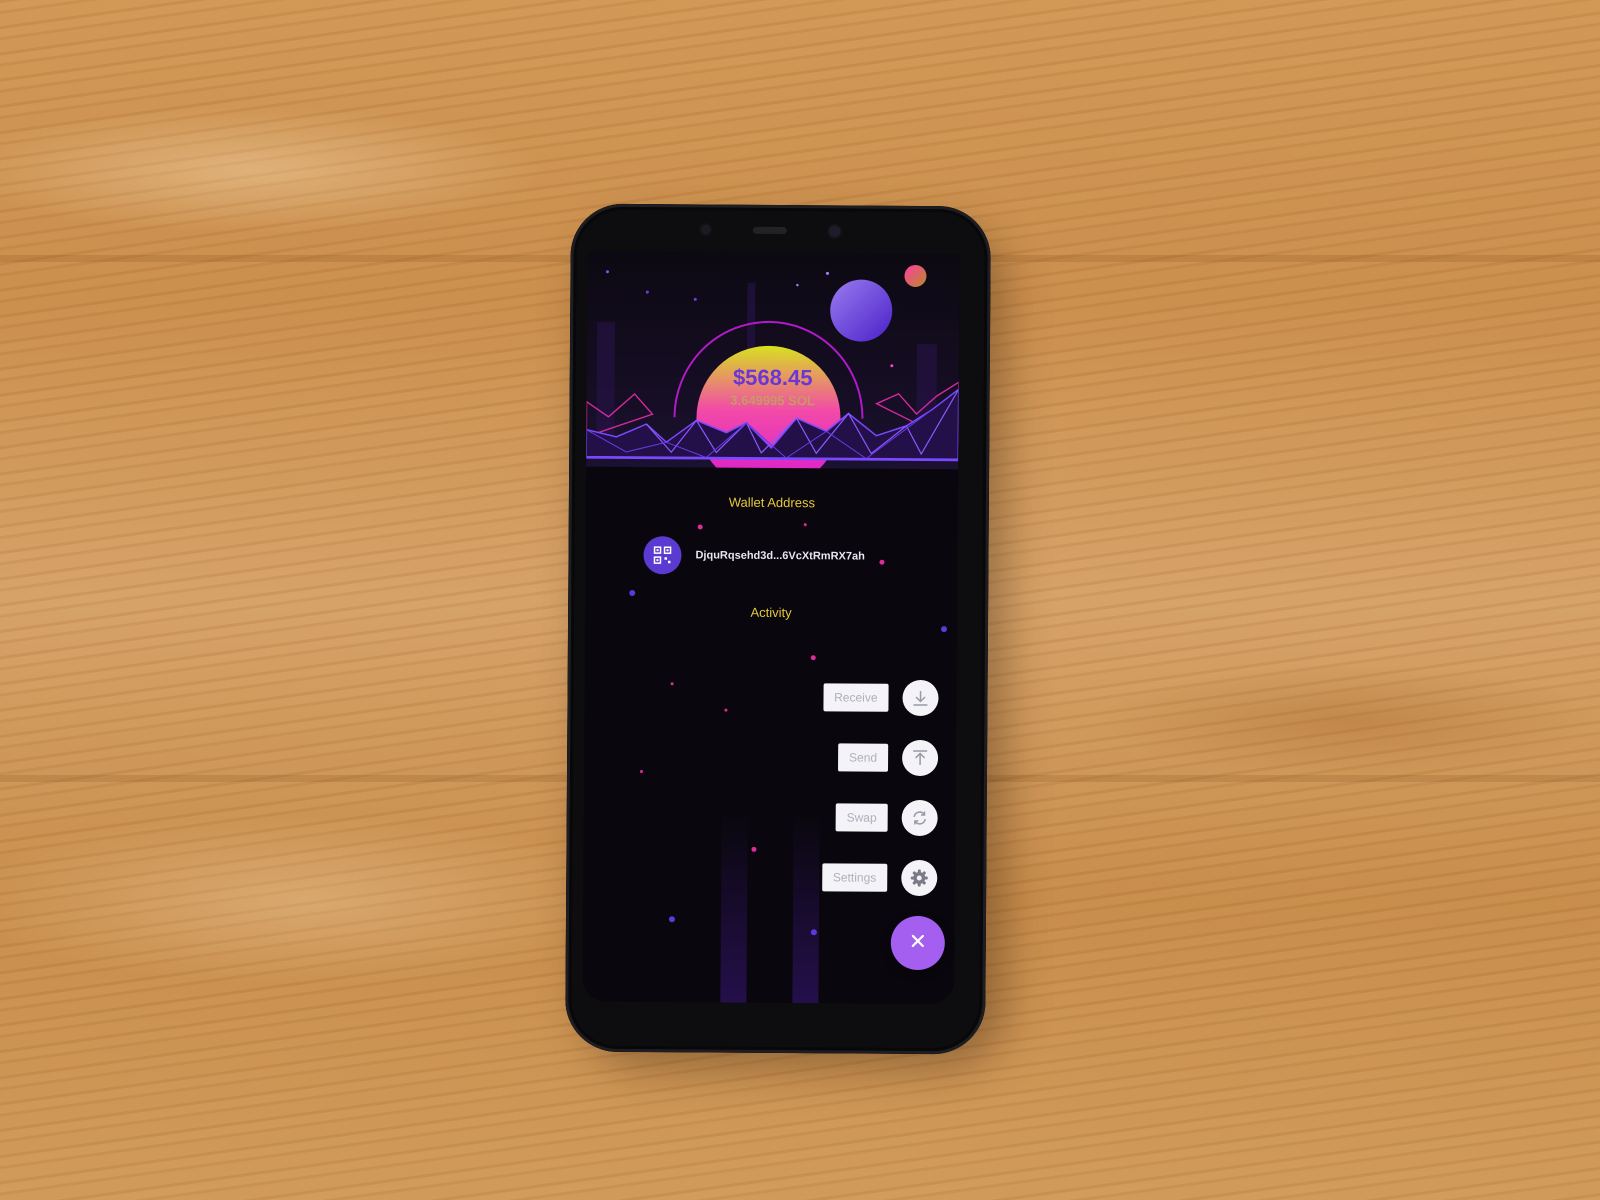 Image resolution: width=1600 pixels, height=1200 pixels. I want to click on balance-usd: $568.45, so click(772, 377).